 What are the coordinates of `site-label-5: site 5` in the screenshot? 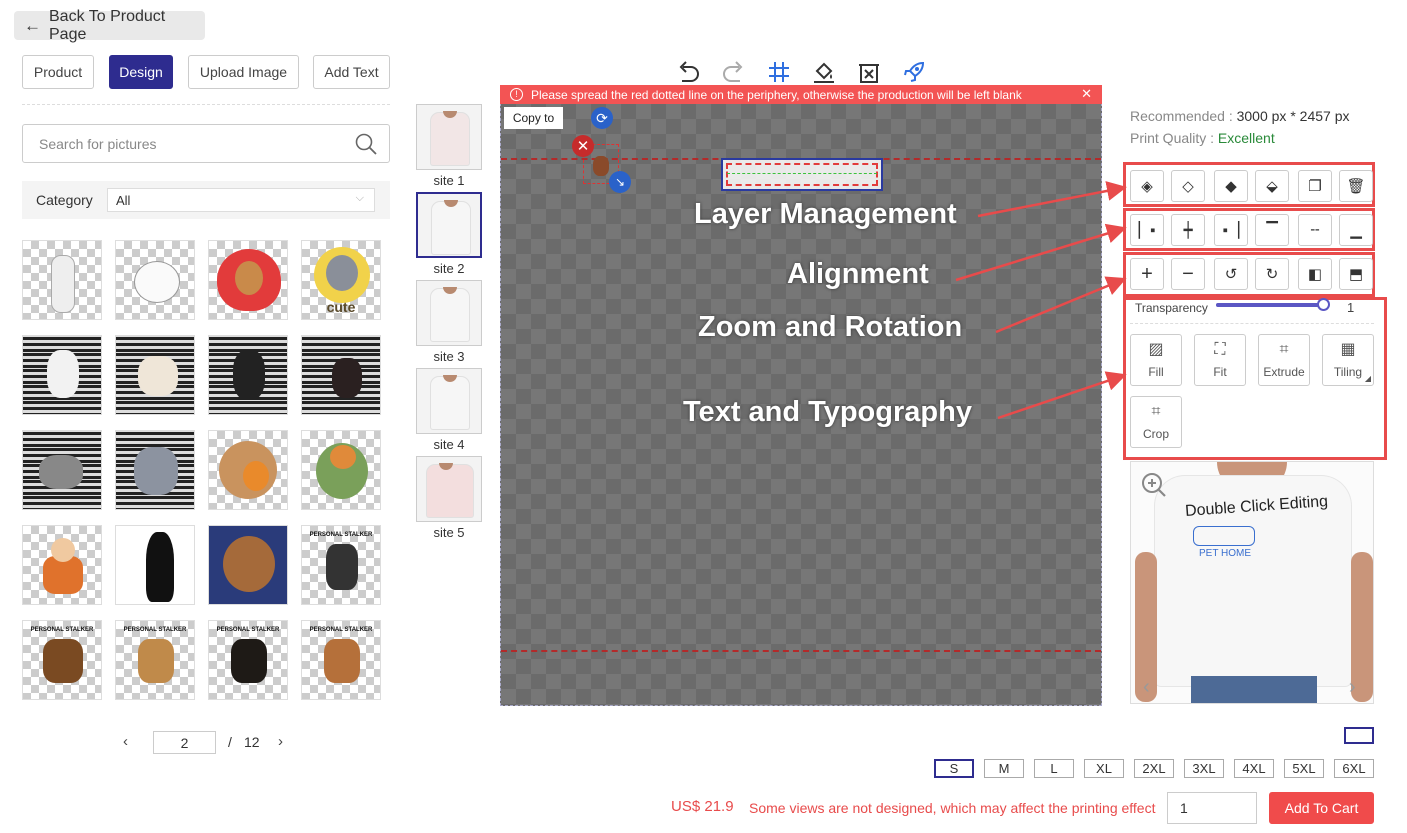 It's located at (449, 532).